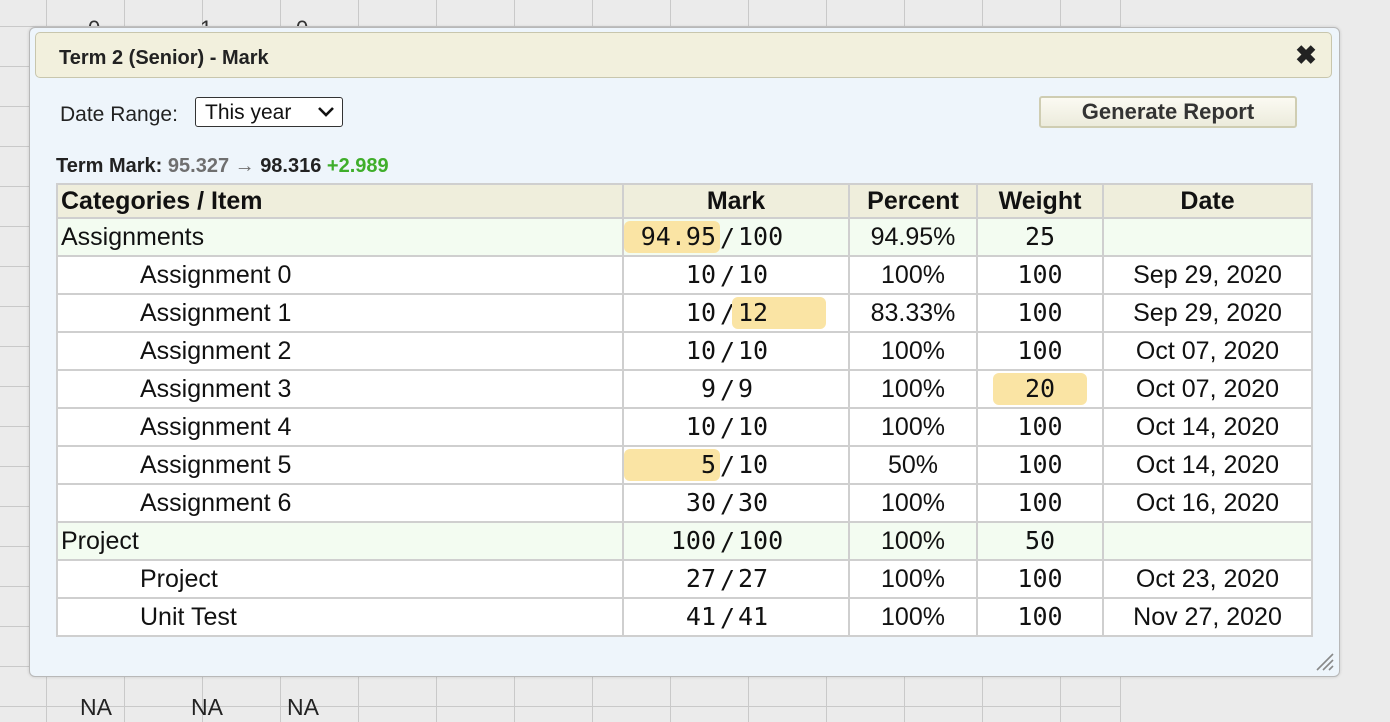 Image resolution: width=1390 pixels, height=722 pixels. I want to click on table-row: Assignment 3 9/9 100% 20 Oct 07, 2020, so click(684, 389).